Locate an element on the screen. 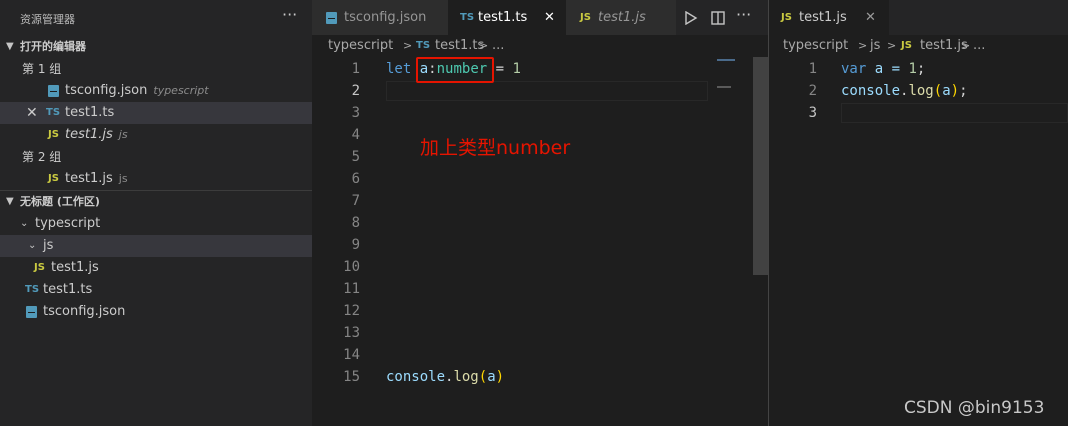 This screenshot has height=426, width=1068. line-number: 15 is located at coordinates (351, 377).